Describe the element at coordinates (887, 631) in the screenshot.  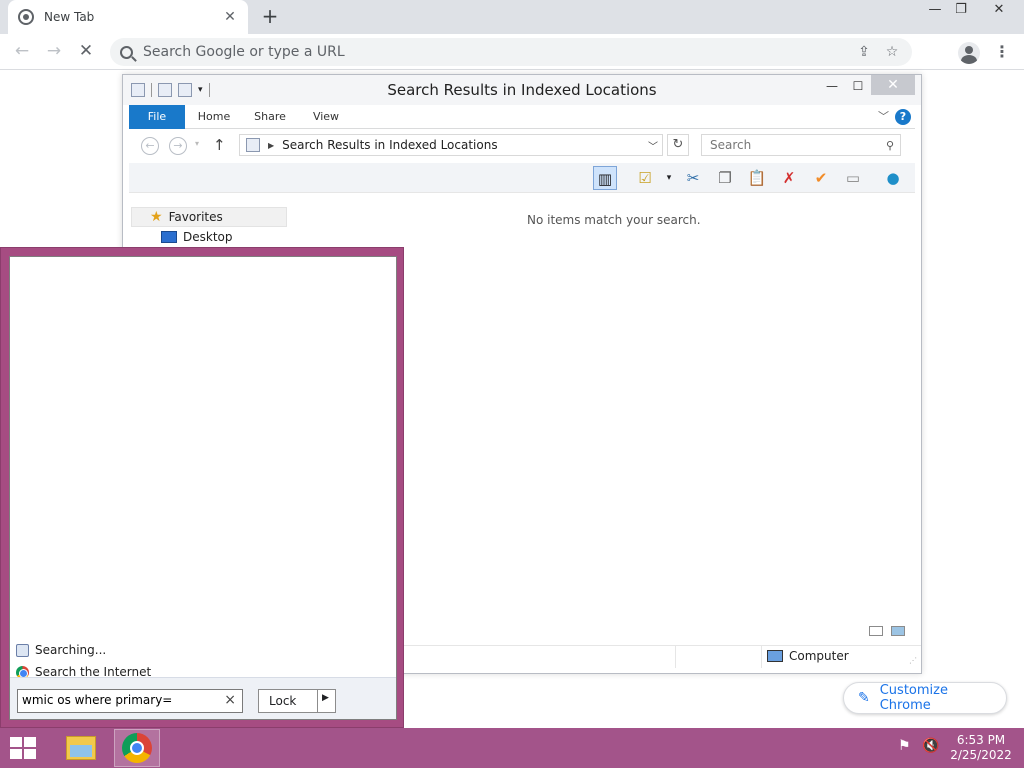
I see `view-buttons` at that location.